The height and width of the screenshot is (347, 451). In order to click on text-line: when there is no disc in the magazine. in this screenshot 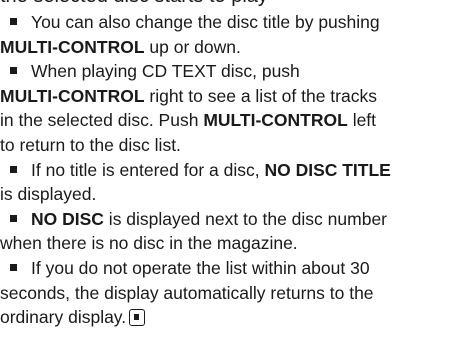, I will do `click(225, 243)`.